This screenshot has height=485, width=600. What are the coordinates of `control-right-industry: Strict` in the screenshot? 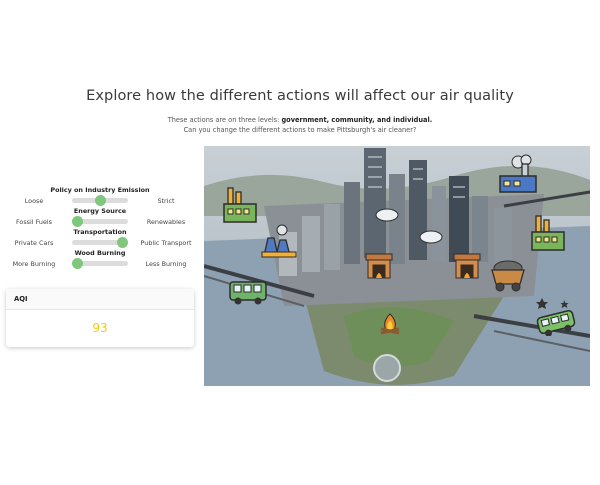 It's located at (166, 201).